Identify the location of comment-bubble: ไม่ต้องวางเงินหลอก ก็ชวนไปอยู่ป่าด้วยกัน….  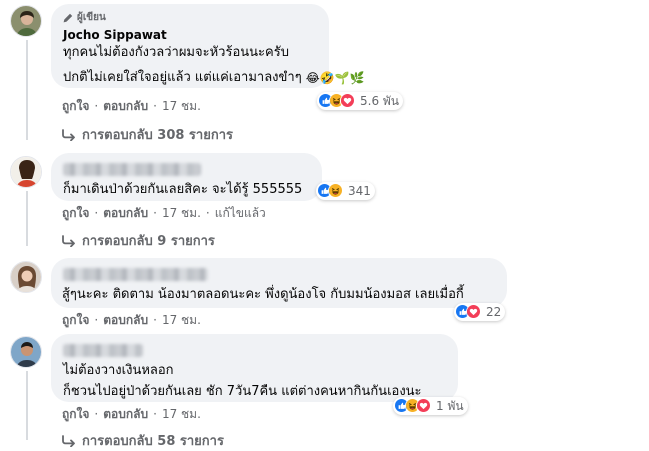
(254, 368).